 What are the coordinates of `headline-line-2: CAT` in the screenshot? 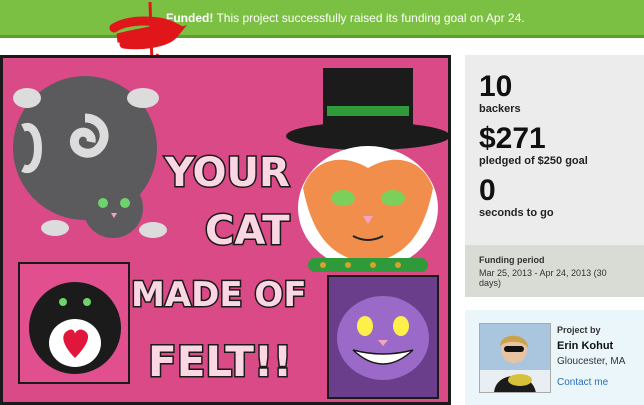 It's located at (247, 231).